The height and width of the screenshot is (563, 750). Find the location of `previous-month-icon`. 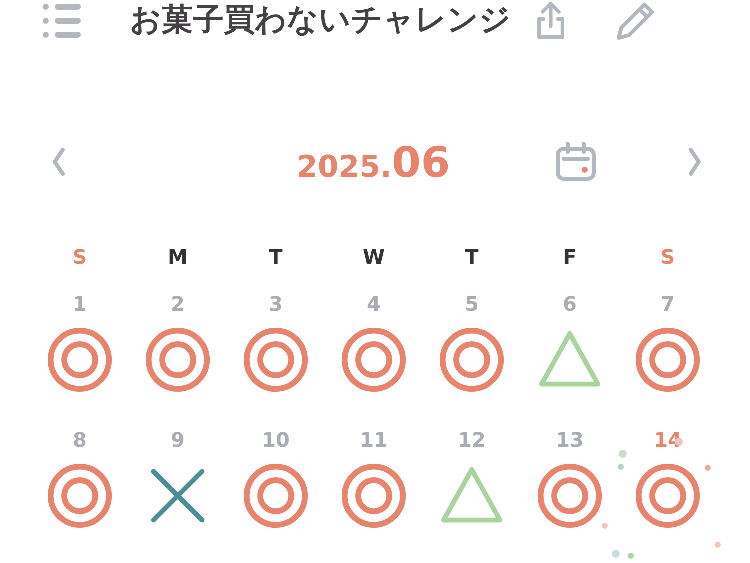

previous-month-icon is located at coordinates (59, 162).